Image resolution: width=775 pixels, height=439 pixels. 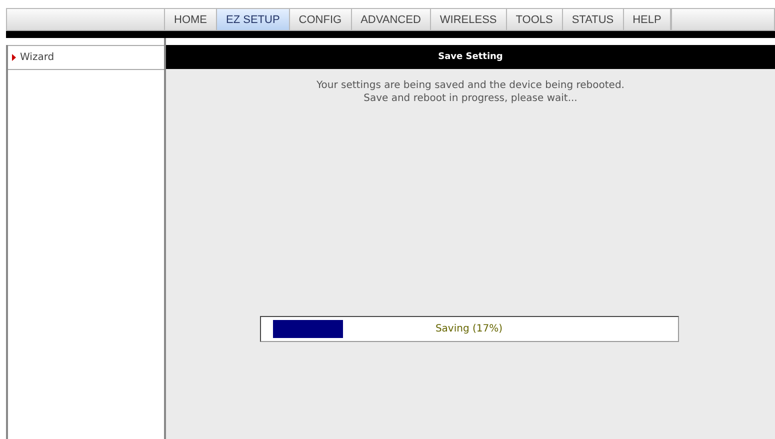 What do you see at coordinates (648, 19) in the screenshot?
I see `nav-tab: HELP` at bounding box center [648, 19].